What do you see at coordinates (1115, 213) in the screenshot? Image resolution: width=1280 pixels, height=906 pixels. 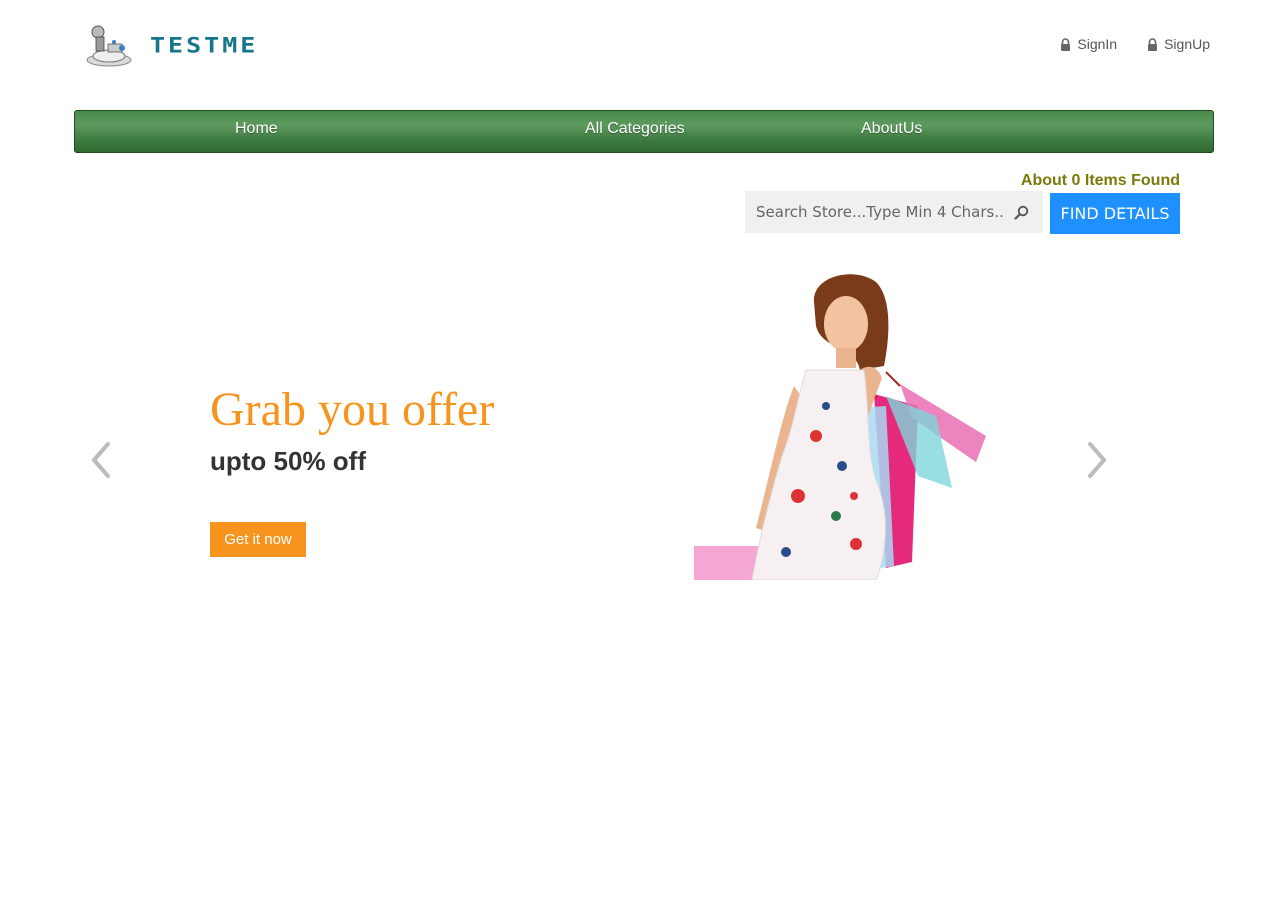 I see `find-details-button: FIND DETAILS` at bounding box center [1115, 213].